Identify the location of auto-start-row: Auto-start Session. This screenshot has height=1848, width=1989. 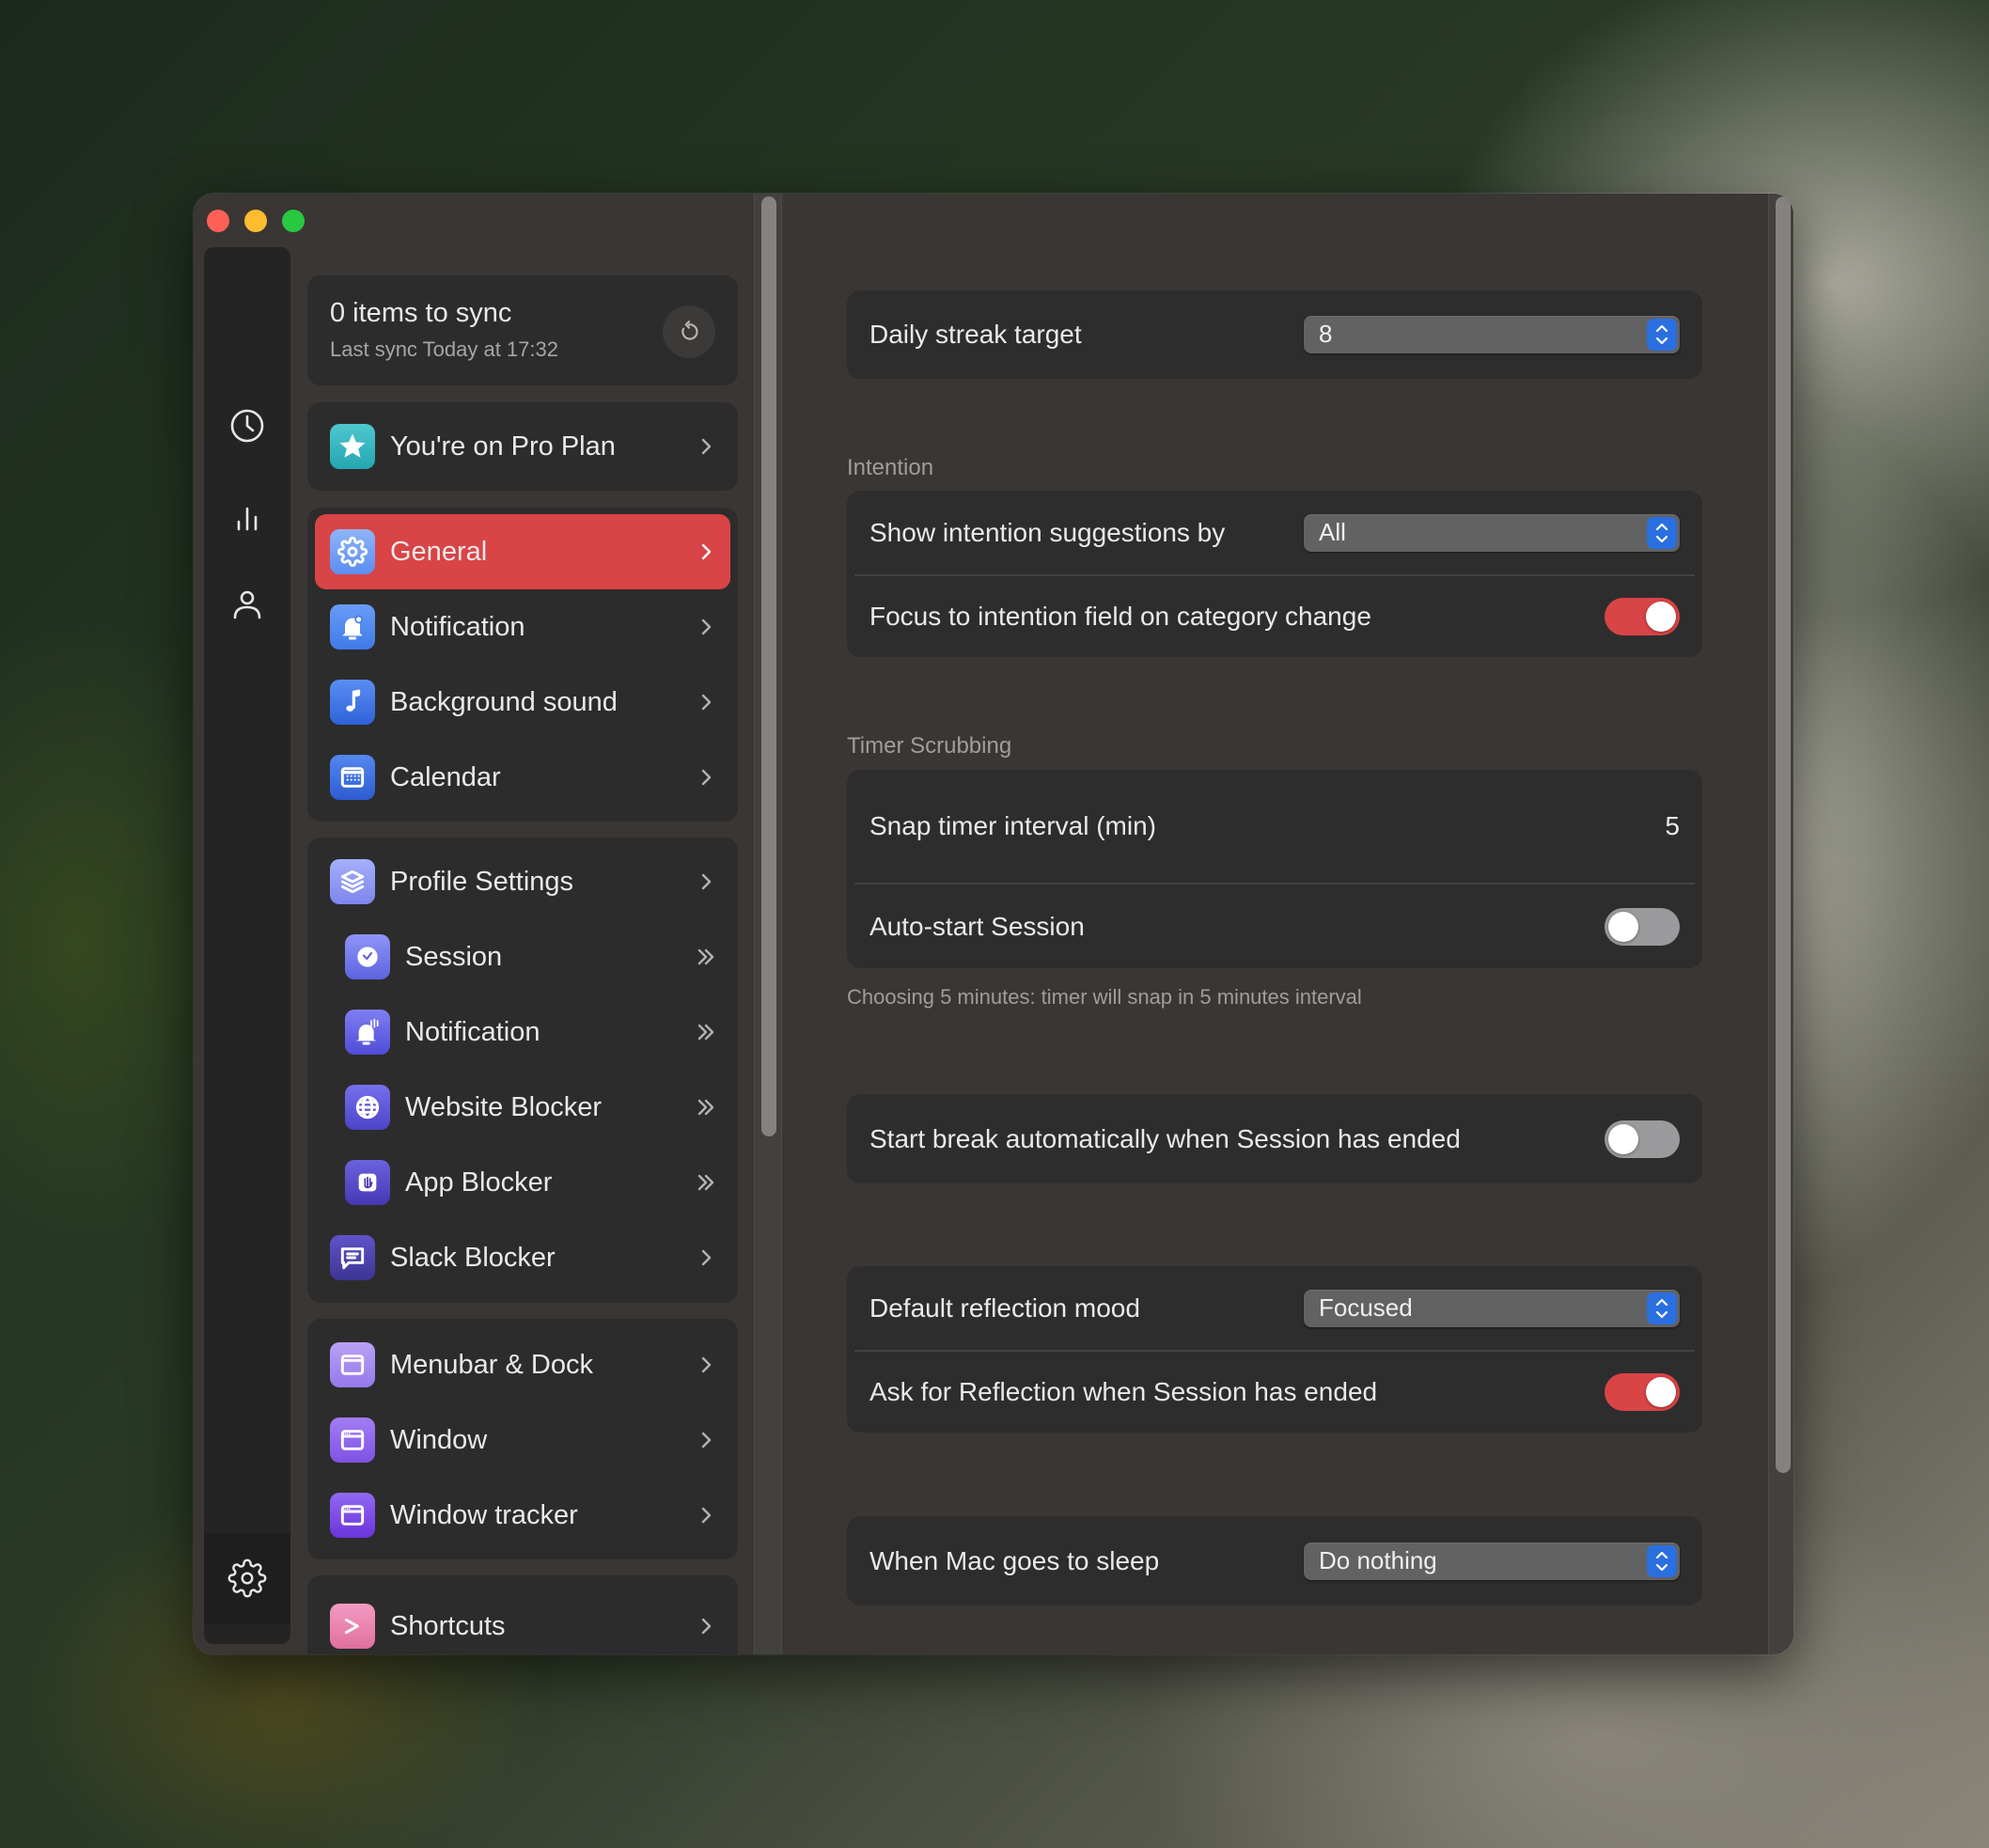
(1274, 926).